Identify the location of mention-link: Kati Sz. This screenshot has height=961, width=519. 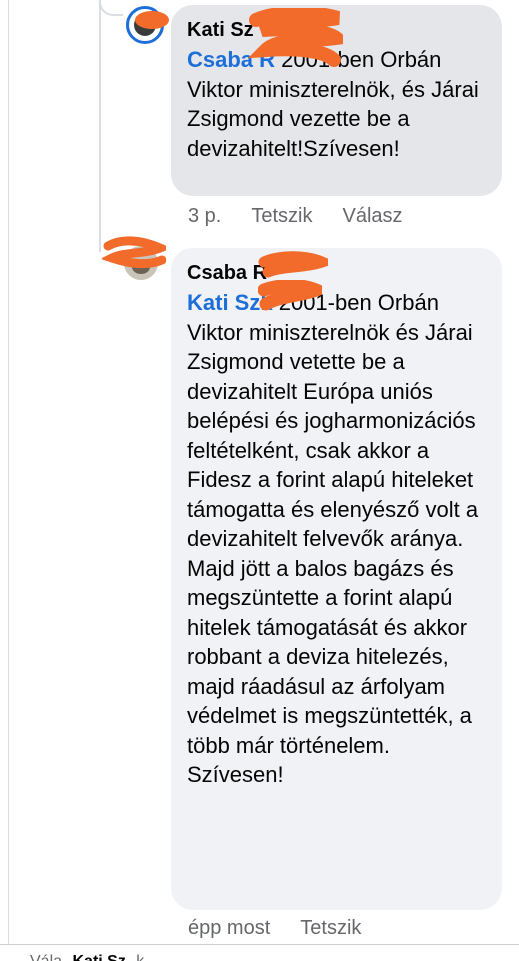
(223, 302).